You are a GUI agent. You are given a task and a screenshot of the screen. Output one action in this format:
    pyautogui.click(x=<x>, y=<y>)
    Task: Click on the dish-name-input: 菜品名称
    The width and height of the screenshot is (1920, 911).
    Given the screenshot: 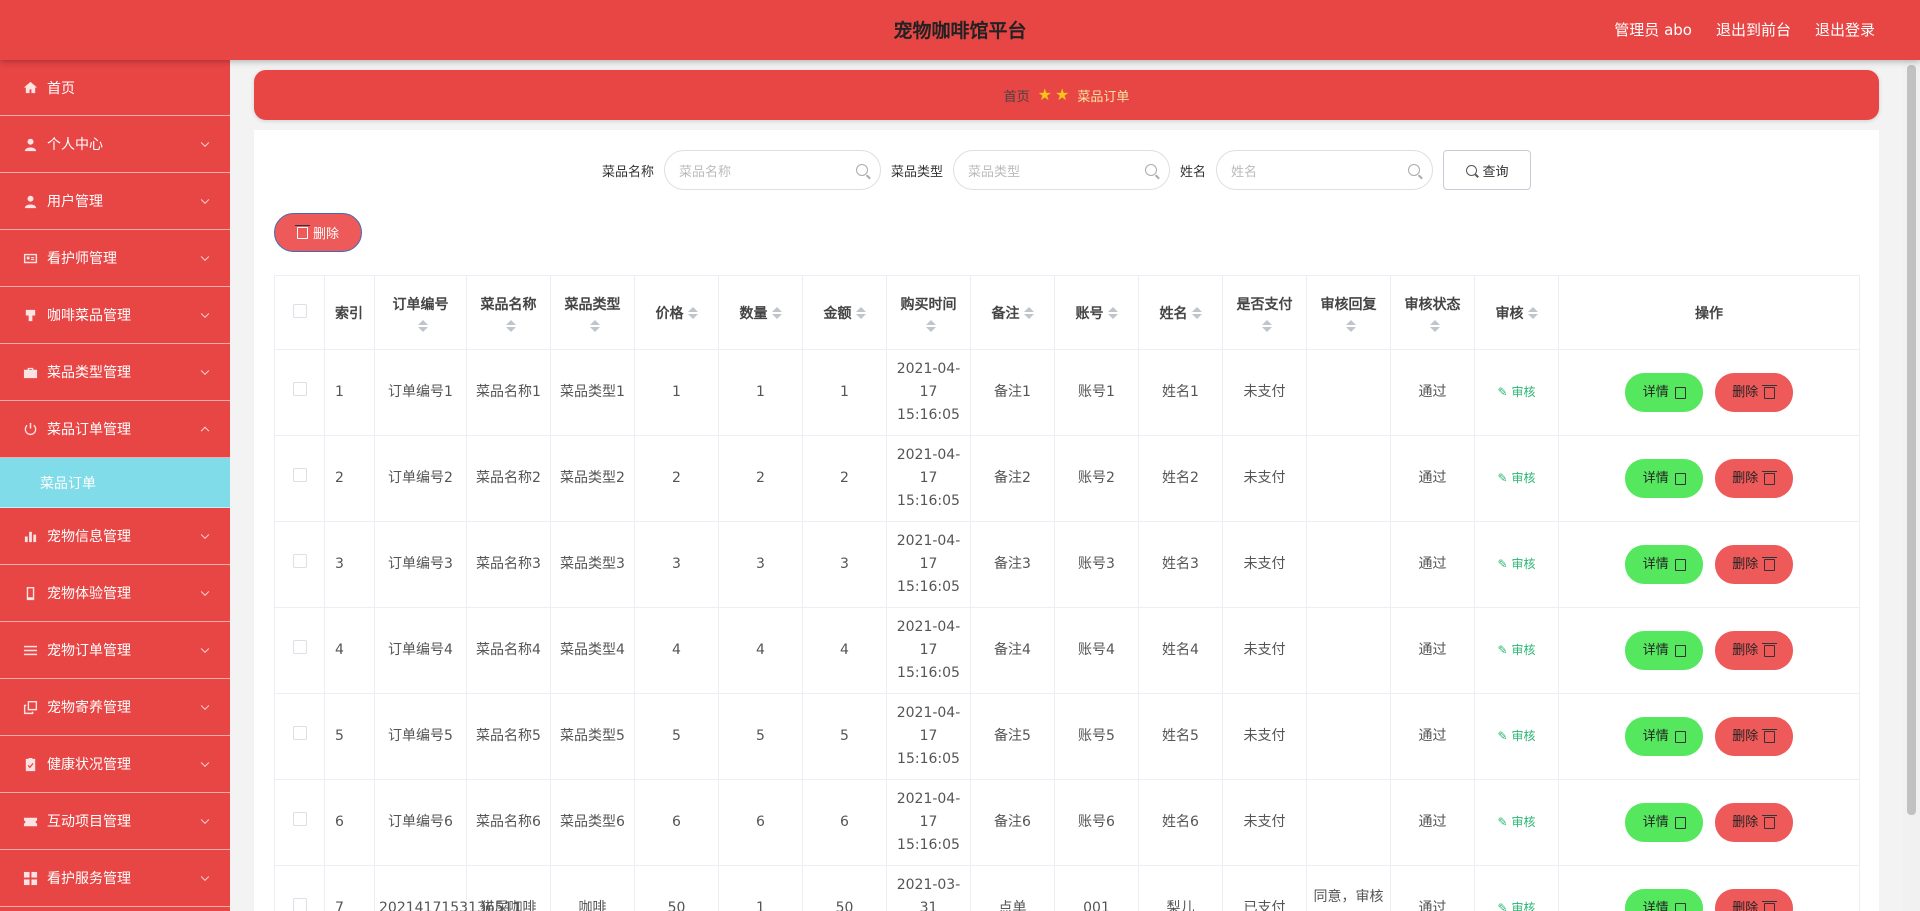 What is the action you would take?
    pyautogui.click(x=772, y=170)
    